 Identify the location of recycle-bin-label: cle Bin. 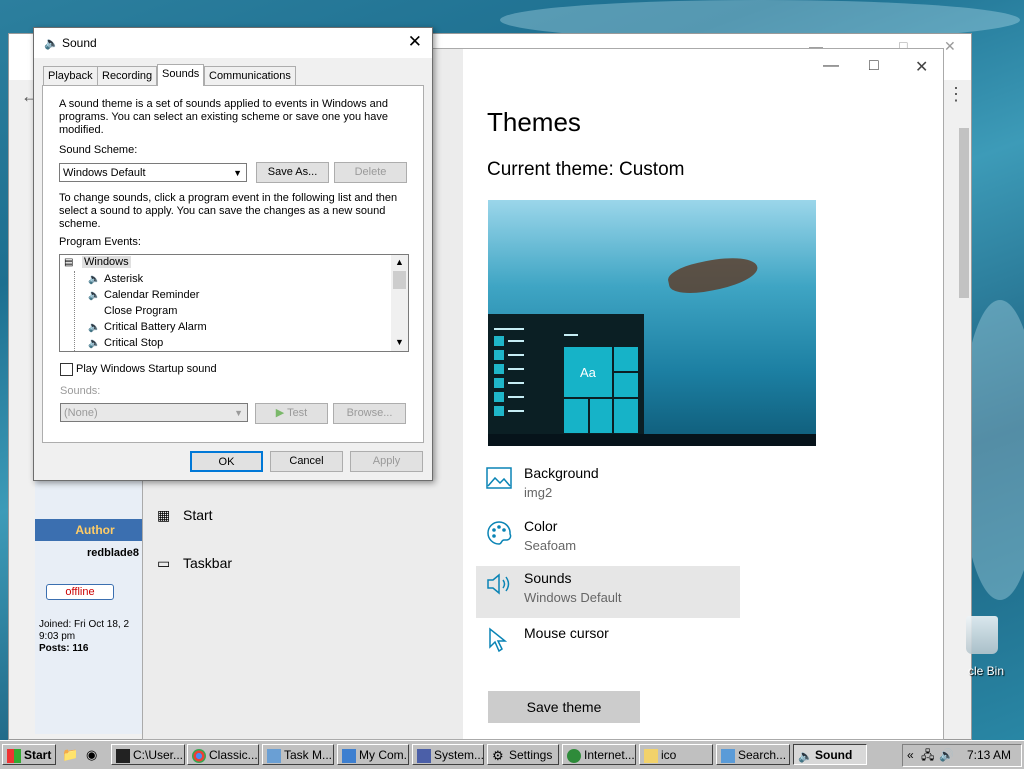
(986, 671).